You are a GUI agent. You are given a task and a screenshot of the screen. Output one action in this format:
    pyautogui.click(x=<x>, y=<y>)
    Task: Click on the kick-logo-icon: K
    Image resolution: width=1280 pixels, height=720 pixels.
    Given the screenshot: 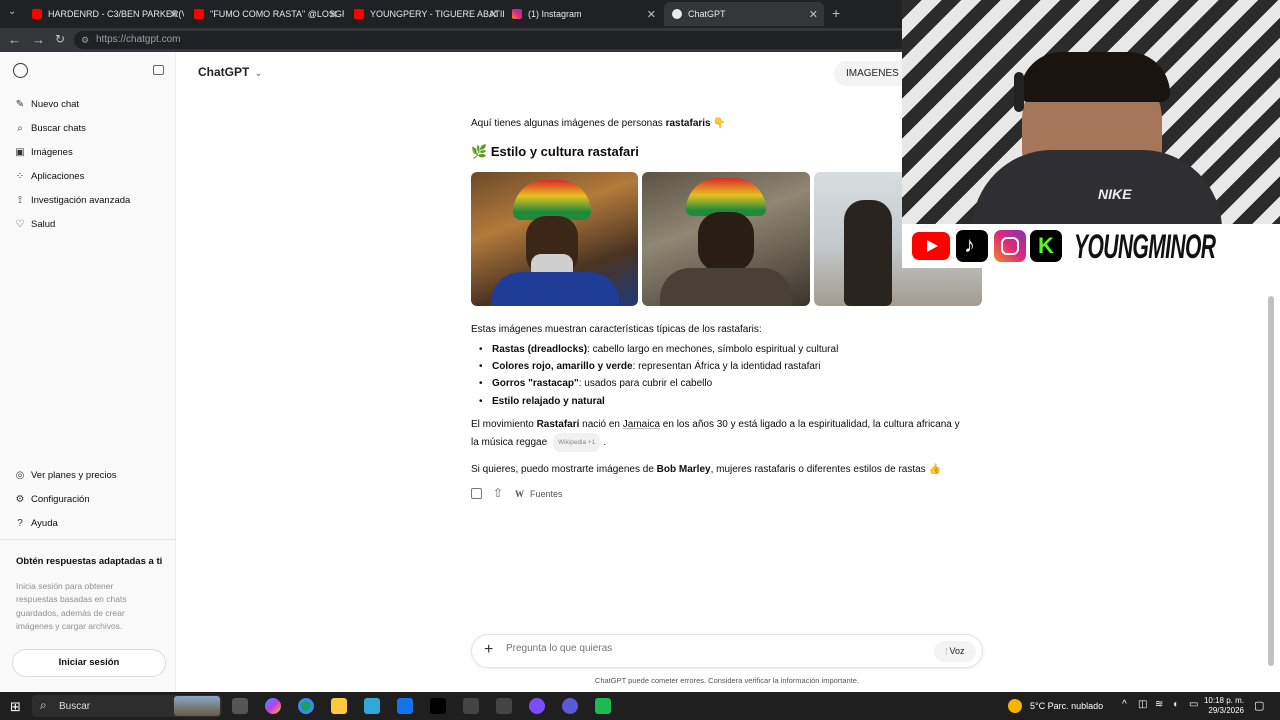 What is the action you would take?
    pyautogui.click(x=1046, y=246)
    